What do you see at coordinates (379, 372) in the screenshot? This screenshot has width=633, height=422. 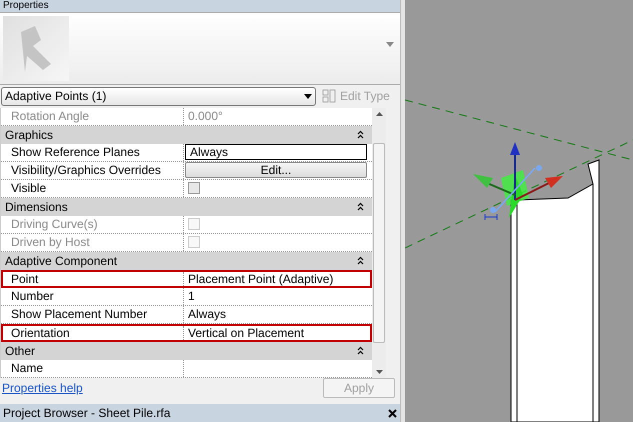 I see `scroll-down-icon` at bounding box center [379, 372].